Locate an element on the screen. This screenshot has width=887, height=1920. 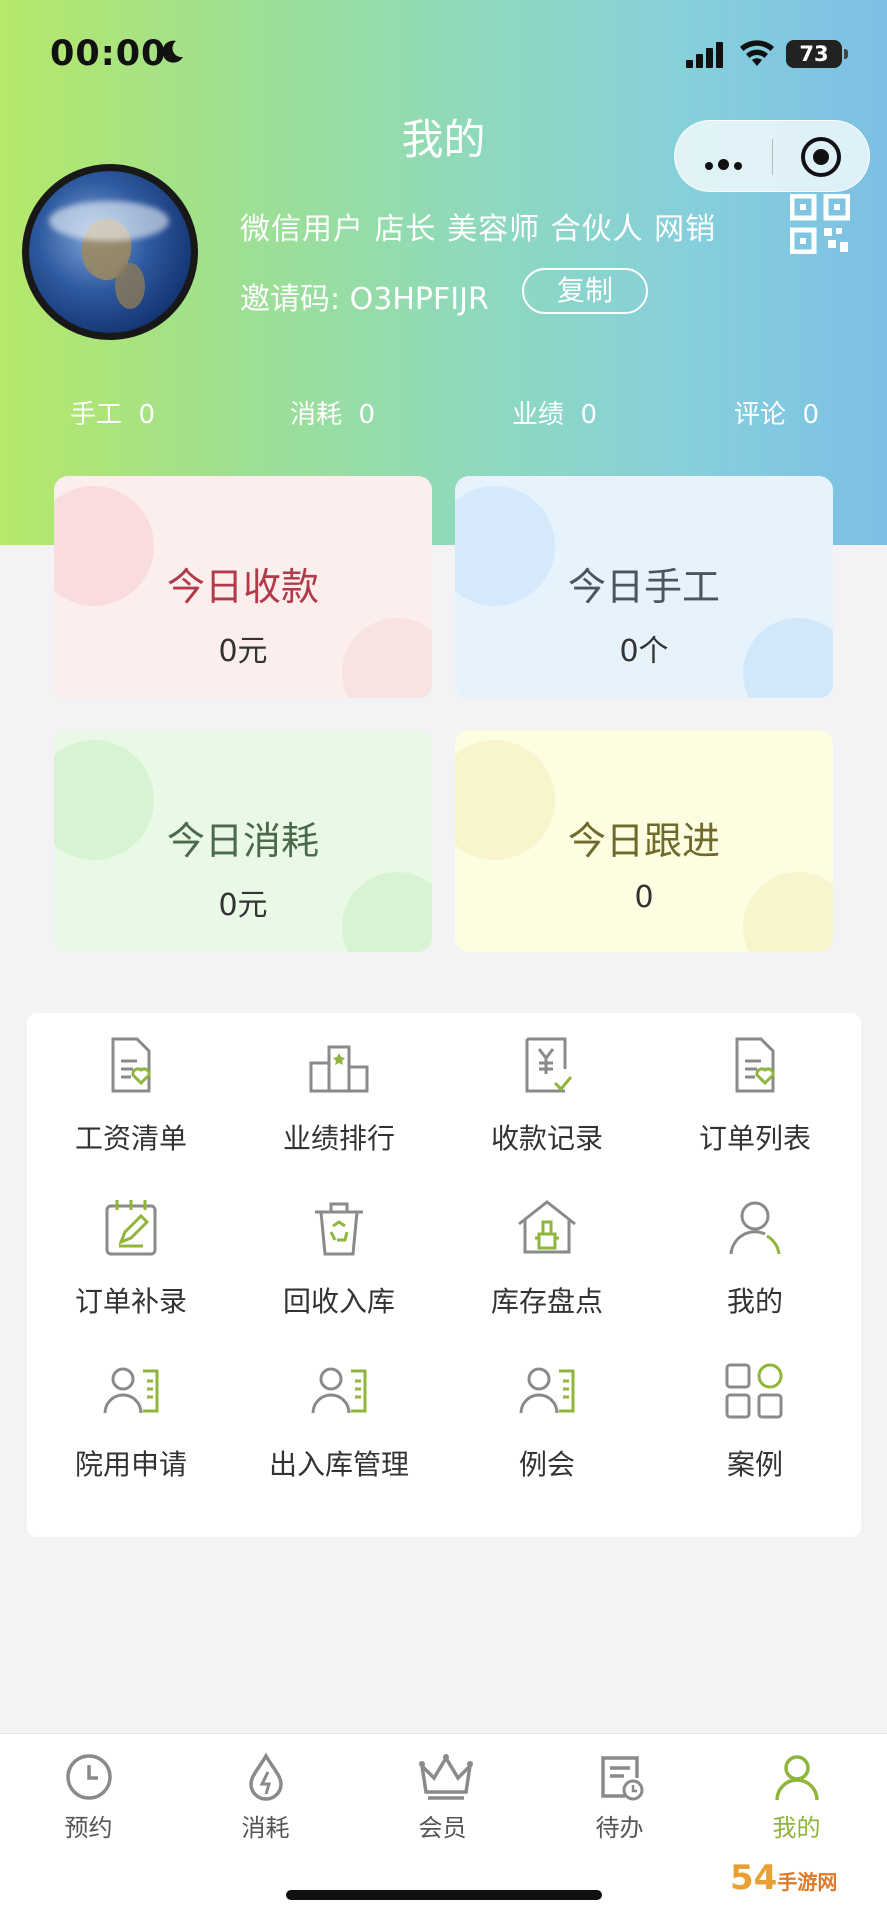
stat-consumption: 消耗 0 is located at coordinates (332, 412).